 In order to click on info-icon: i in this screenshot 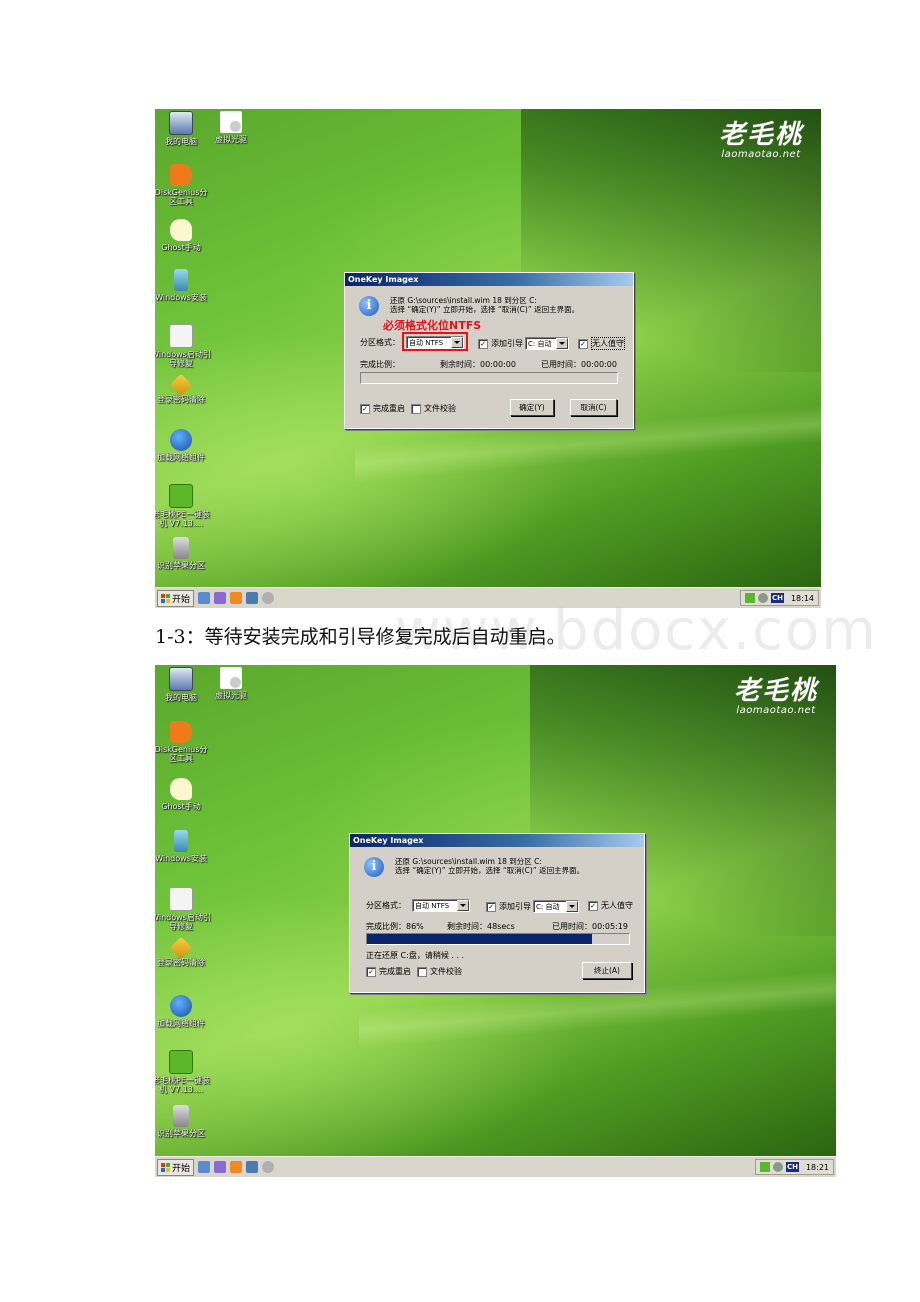, I will do `click(374, 867)`.